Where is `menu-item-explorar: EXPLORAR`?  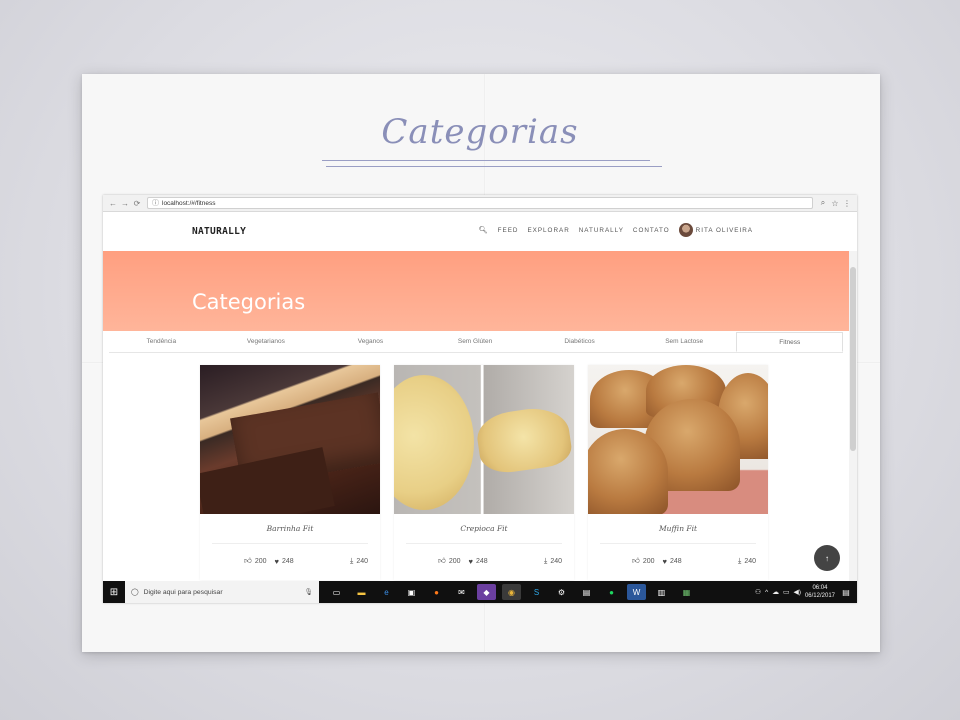 menu-item-explorar: EXPLORAR is located at coordinates (548, 230).